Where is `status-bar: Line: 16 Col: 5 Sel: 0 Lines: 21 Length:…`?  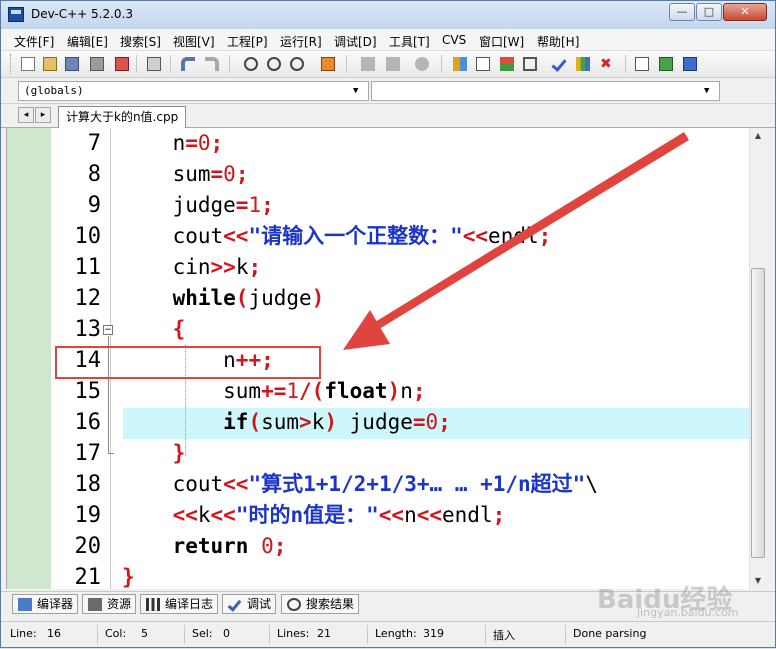
status-bar: Line: 16 Col: 5 Sel: 0 Lines: 21 Length:… is located at coordinates (388, 634).